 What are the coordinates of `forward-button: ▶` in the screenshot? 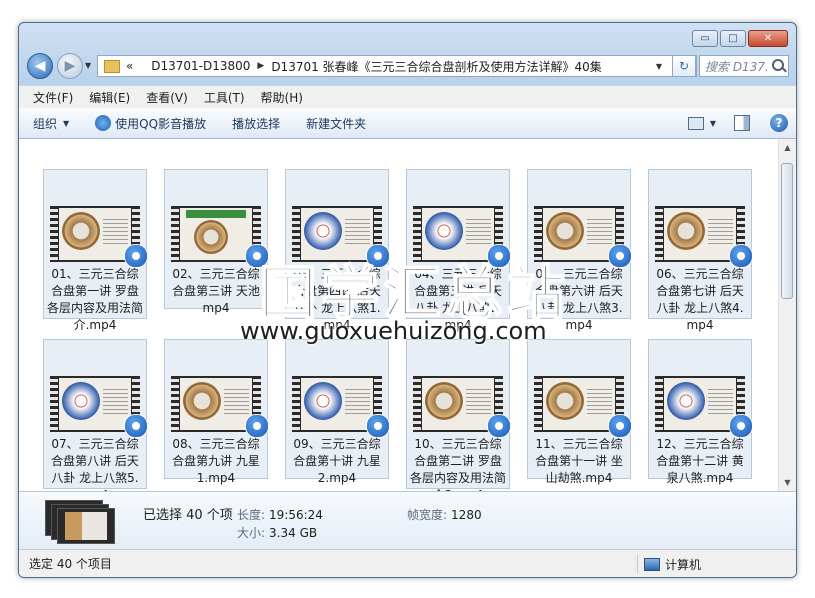 It's located at (70, 66).